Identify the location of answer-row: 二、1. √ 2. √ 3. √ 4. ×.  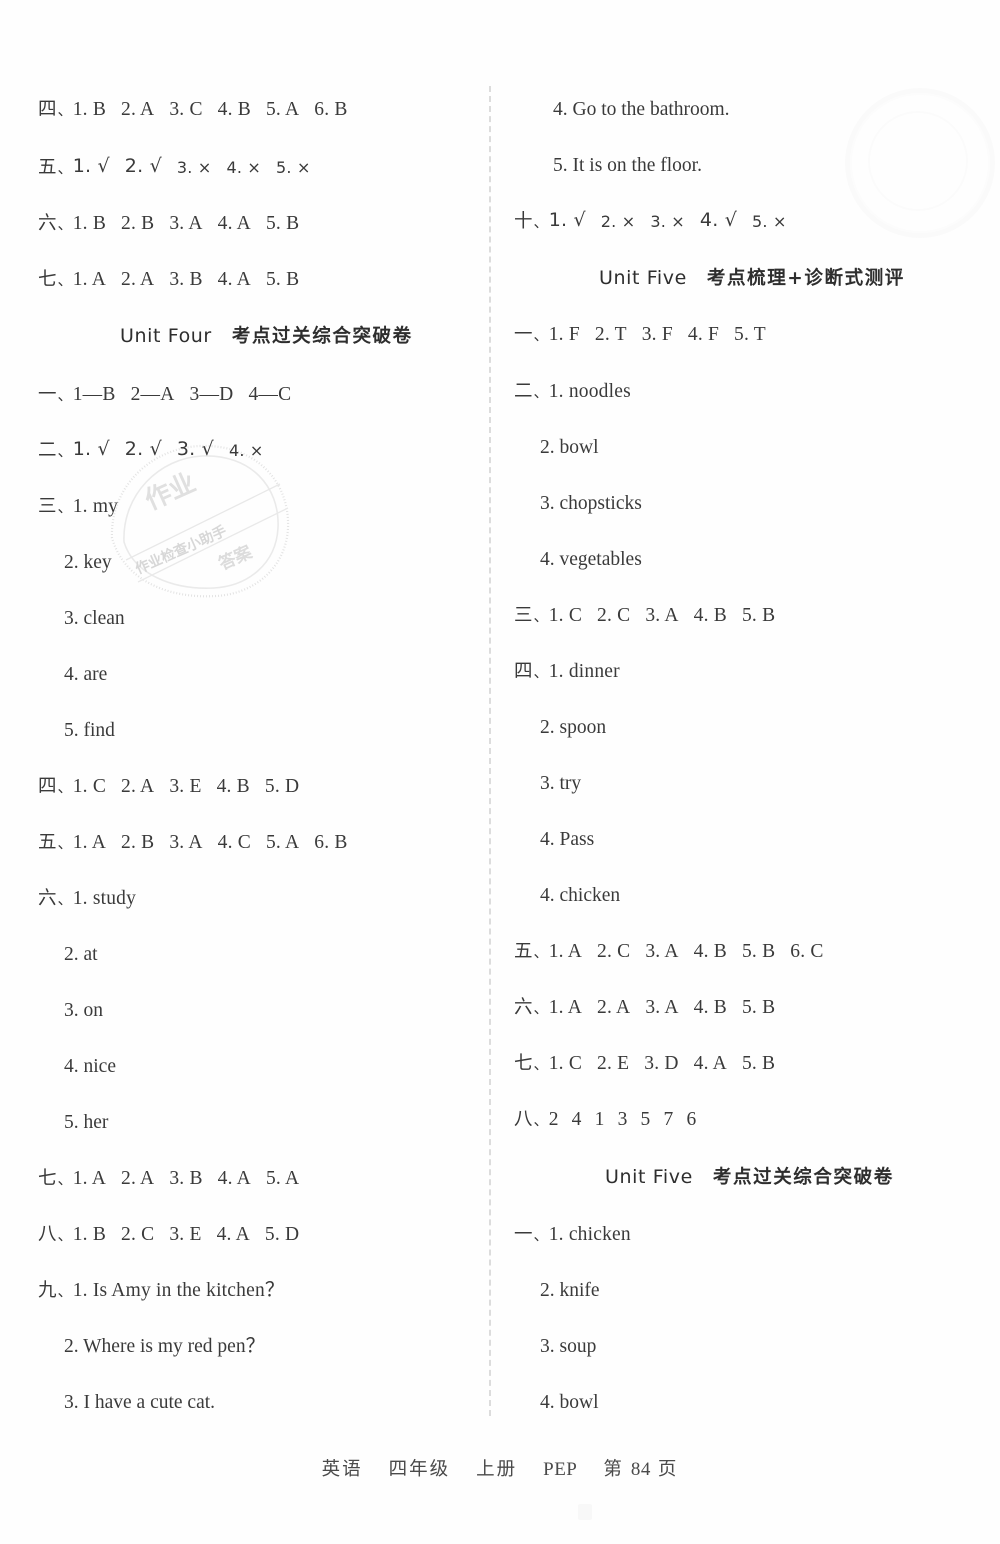
(151, 449).